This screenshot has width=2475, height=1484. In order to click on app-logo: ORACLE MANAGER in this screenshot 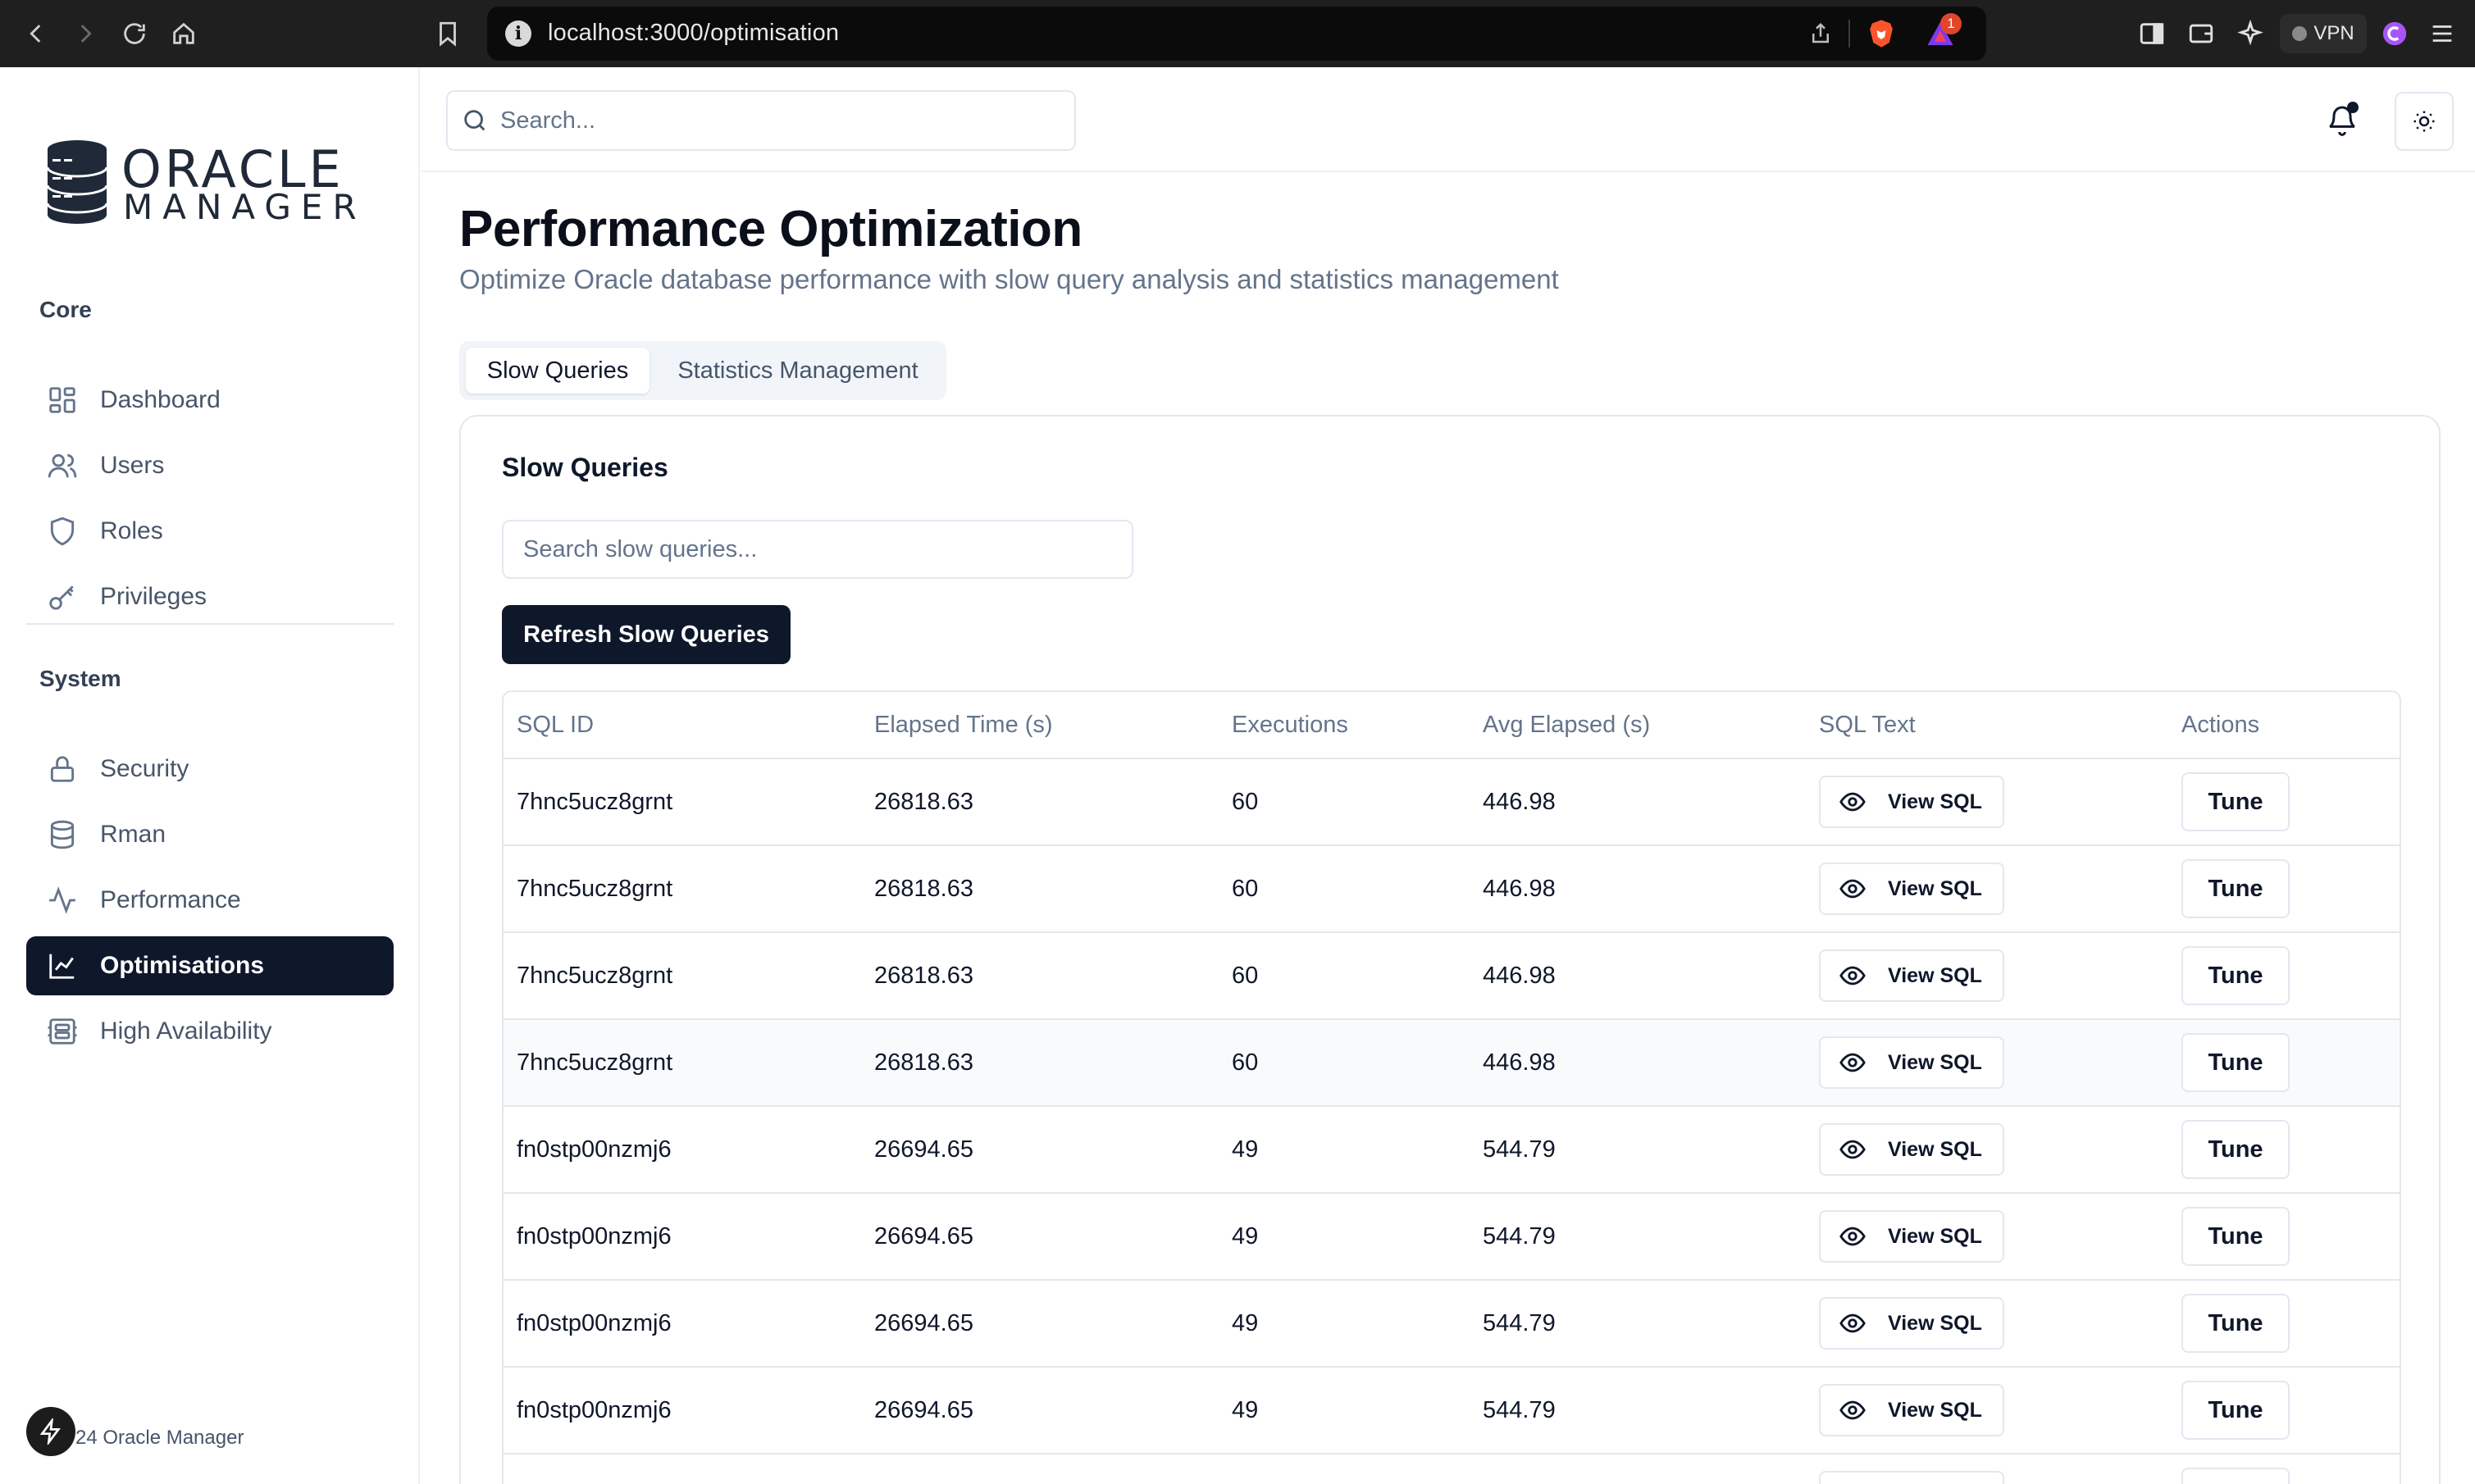, I will do `click(202, 184)`.